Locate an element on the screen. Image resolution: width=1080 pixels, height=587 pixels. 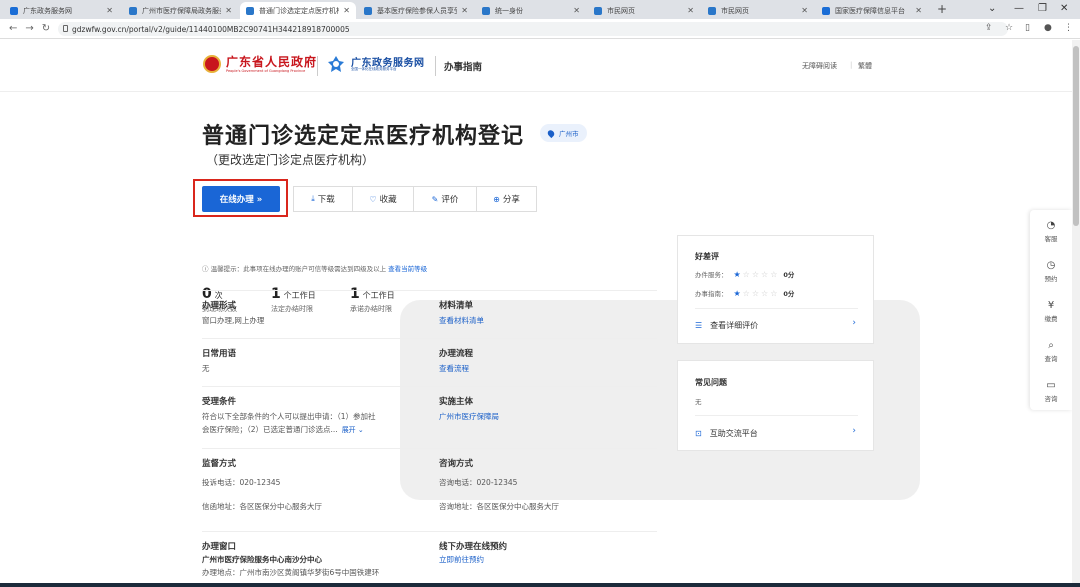
info-heading: 办理窗口 is located at coordinates (219, 547).